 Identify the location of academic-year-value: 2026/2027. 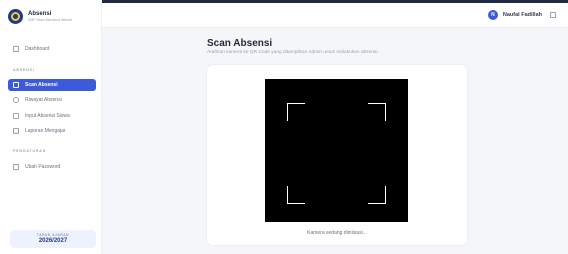
(53, 241).